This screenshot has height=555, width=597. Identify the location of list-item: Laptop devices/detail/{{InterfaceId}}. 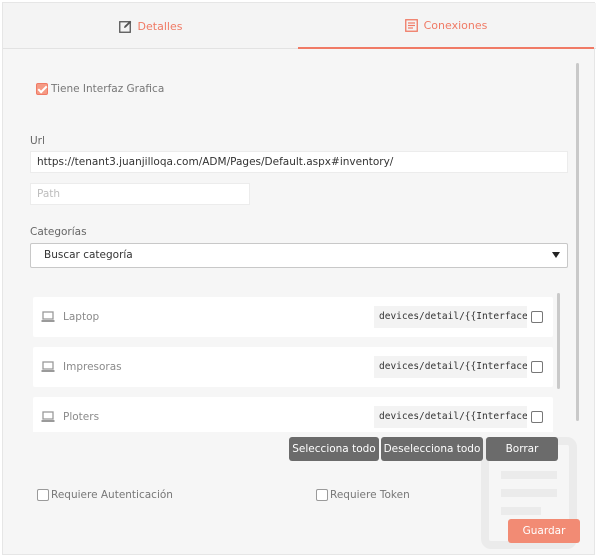
(293, 317).